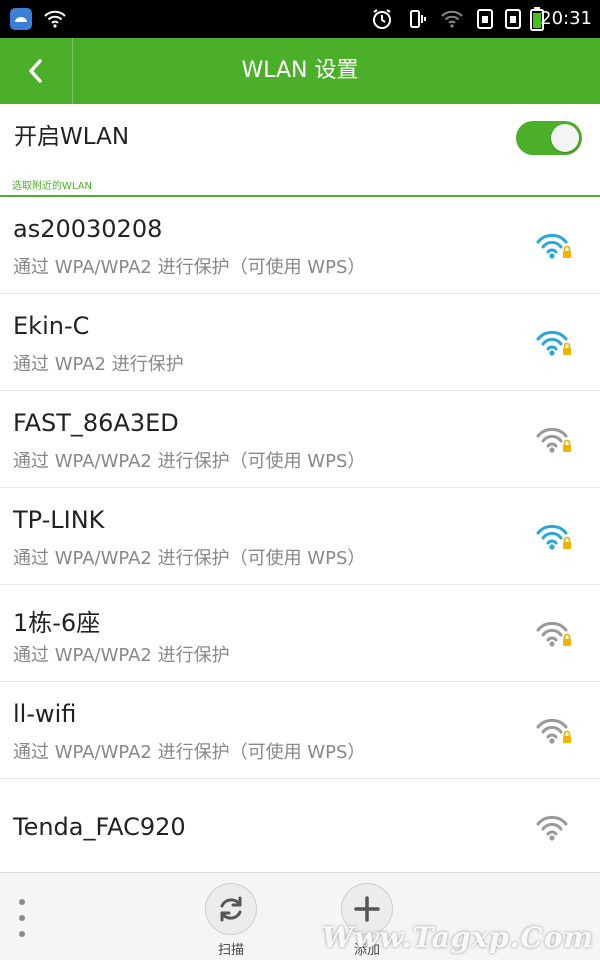 The height and width of the screenshot is (960, 600). Describe the element at coordinates (99, 827) in the screenshot. I see `network-ssid: Tenda_FAC920` at that location.